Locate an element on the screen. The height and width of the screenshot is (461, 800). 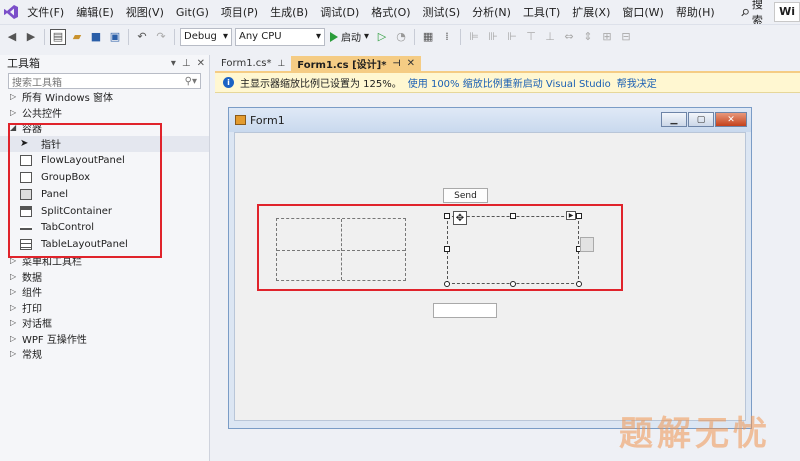
toolbox-item-tablelayoutpanel: TableLayoutPanel is located at coordinates (104, 244).